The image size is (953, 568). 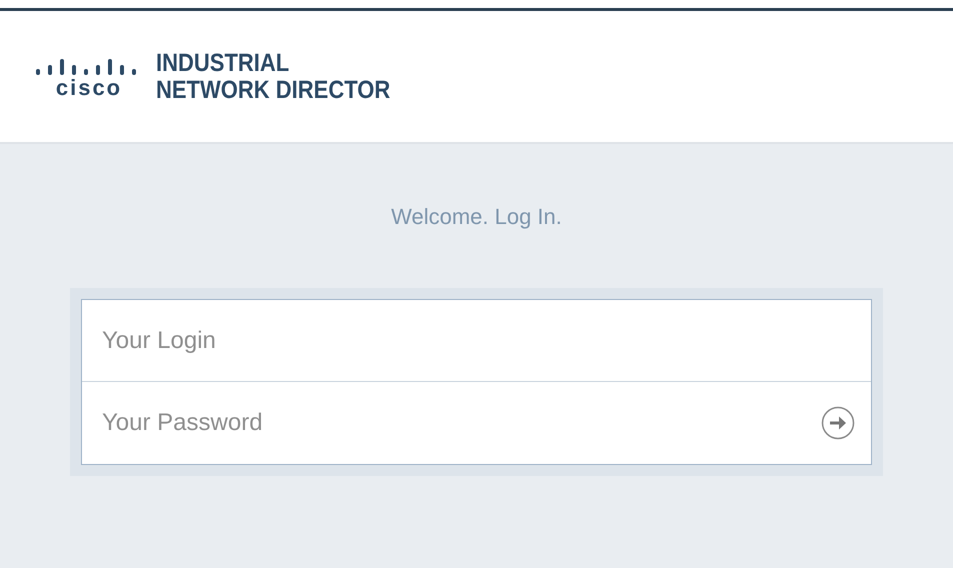 I want to click on logo-wordmark: cisco, so click(x=89, y=87).